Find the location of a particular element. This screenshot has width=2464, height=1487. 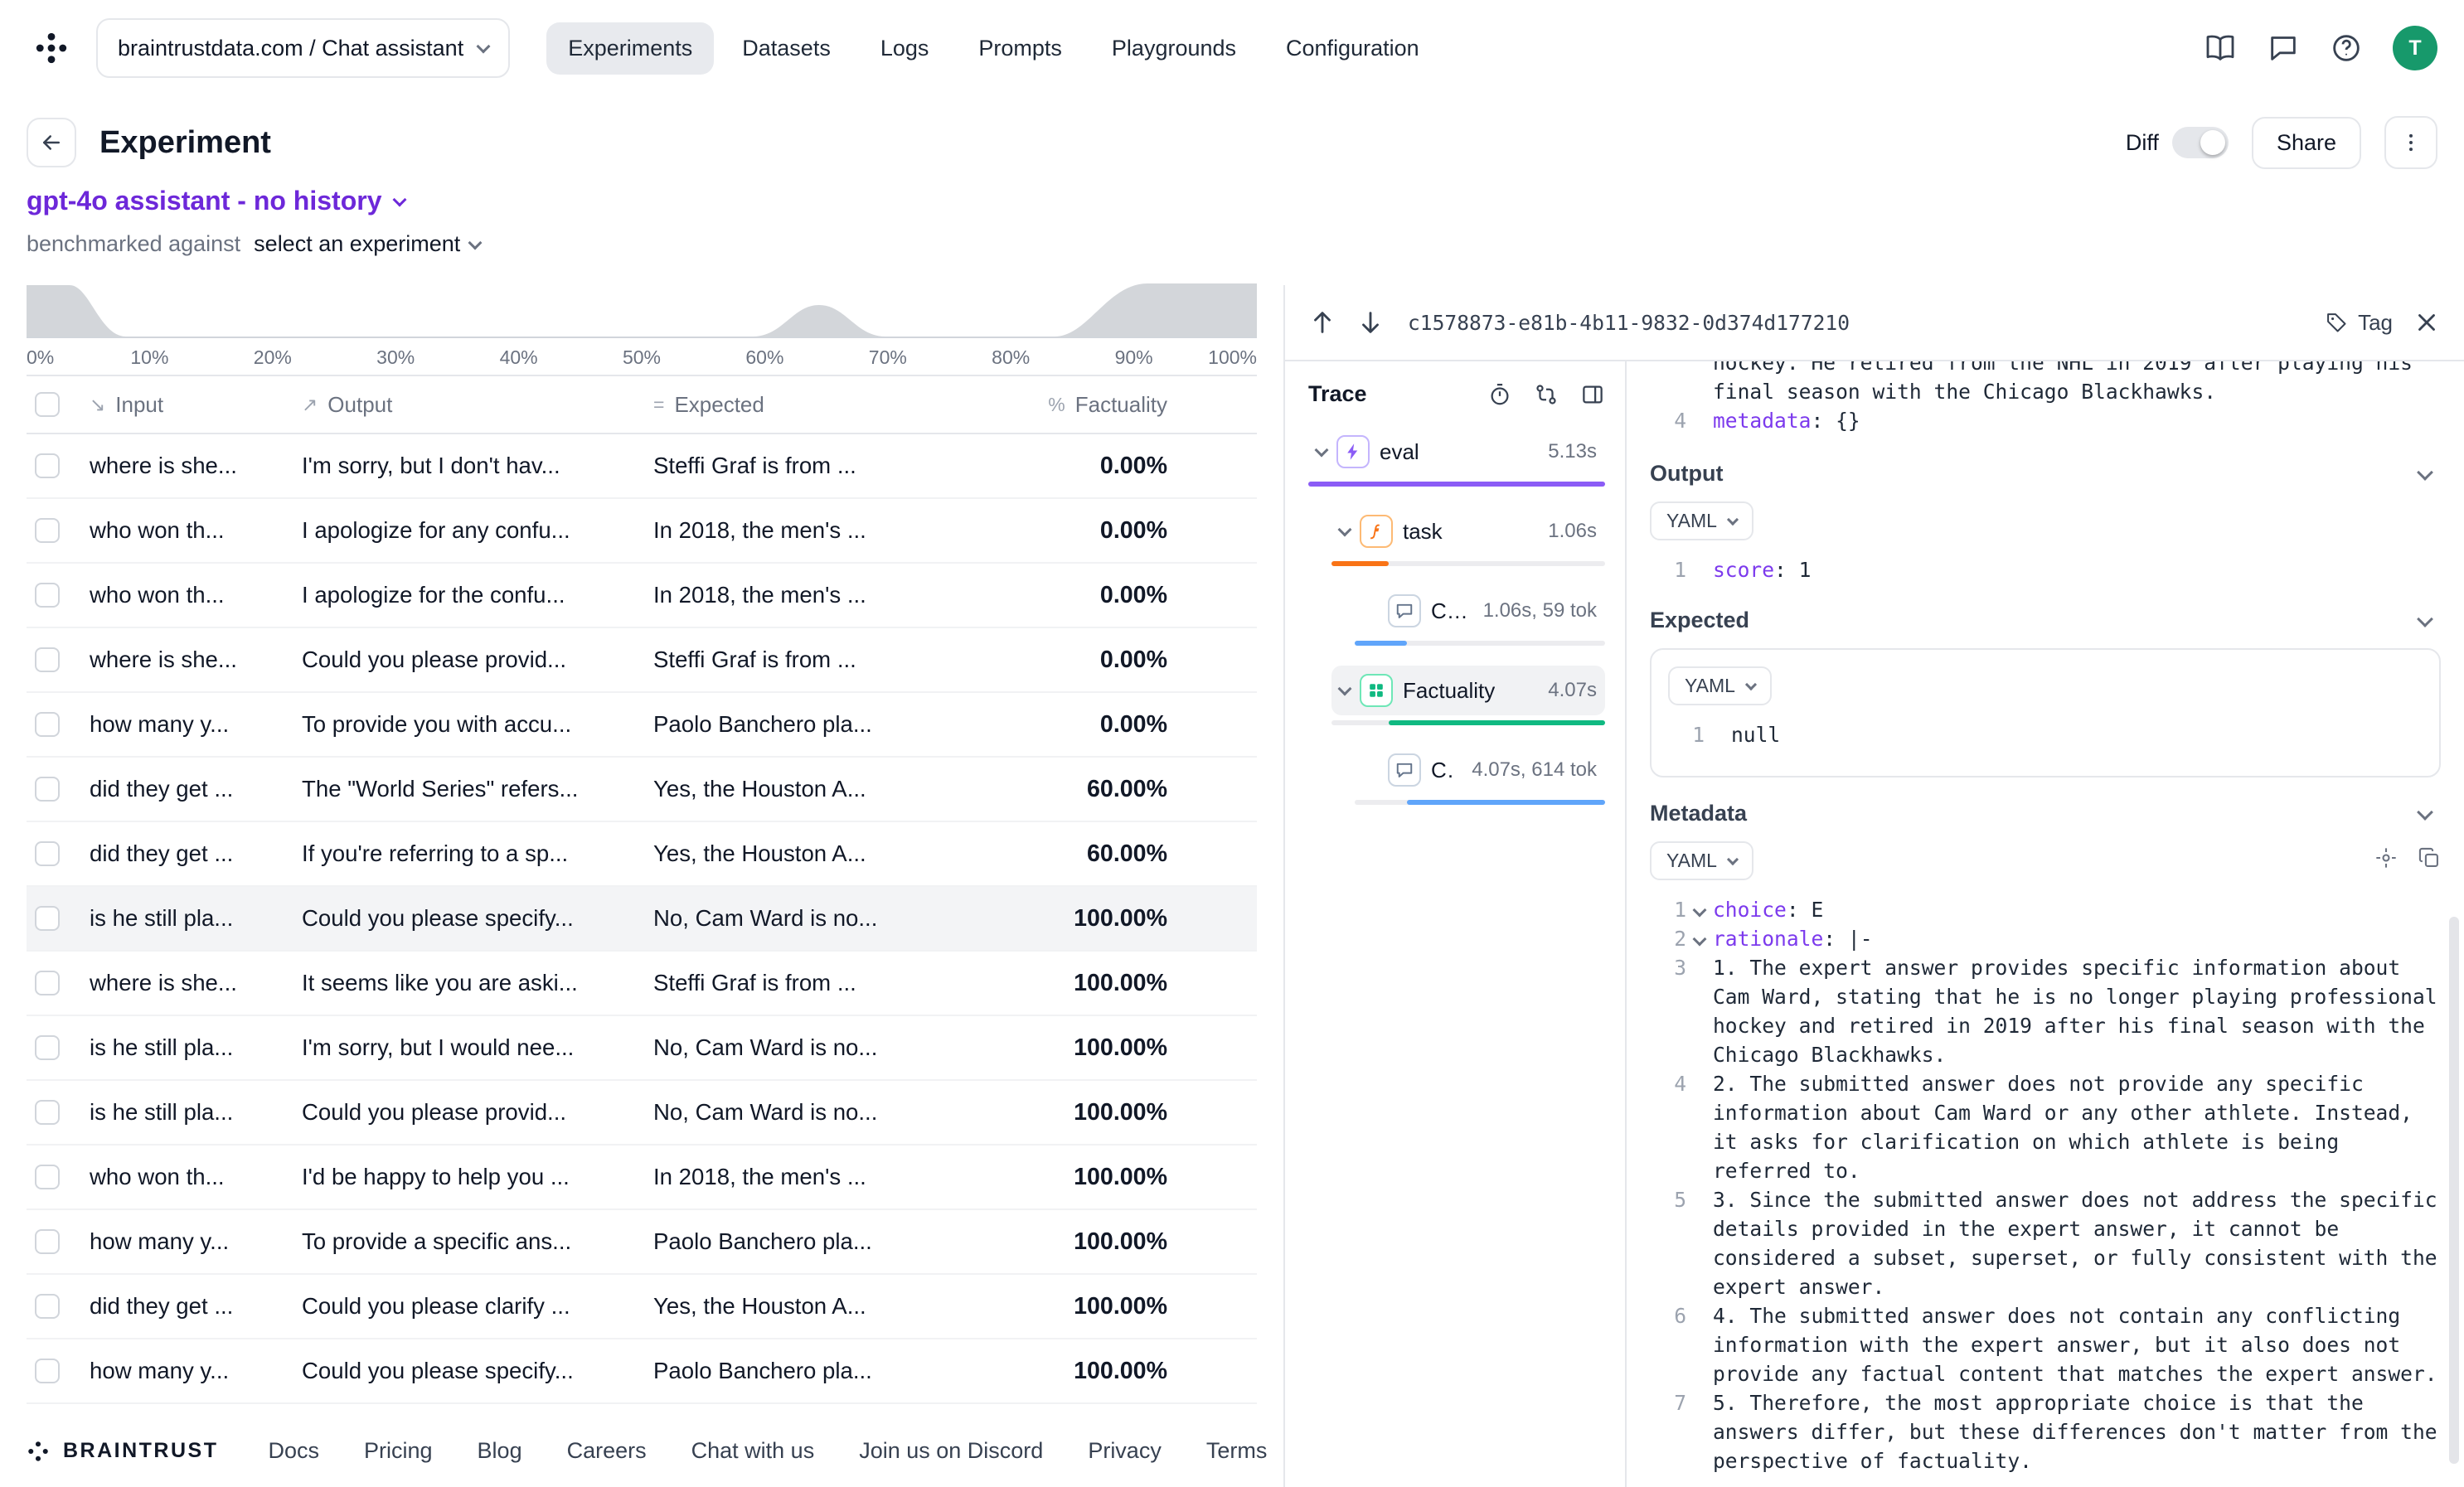

expected-section-header: Expected is located at coordinates (2045, 620).